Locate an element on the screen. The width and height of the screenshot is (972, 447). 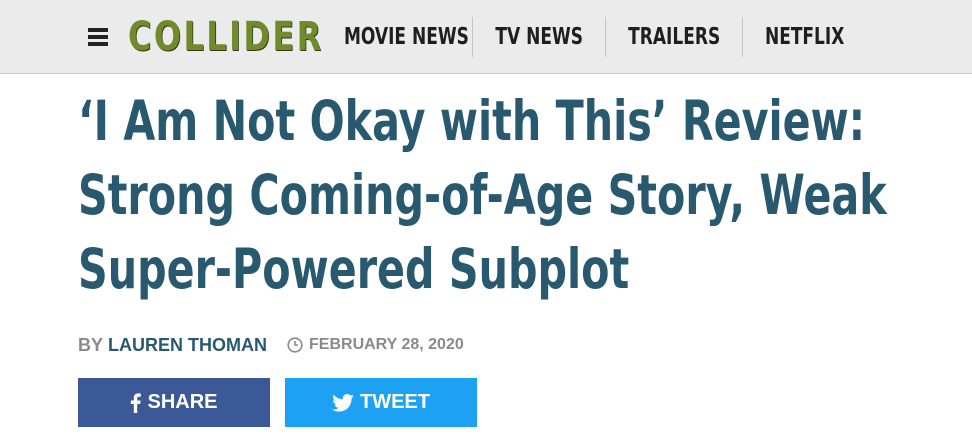
site-logo: COLLIDER is located at coordinates (226, 37).